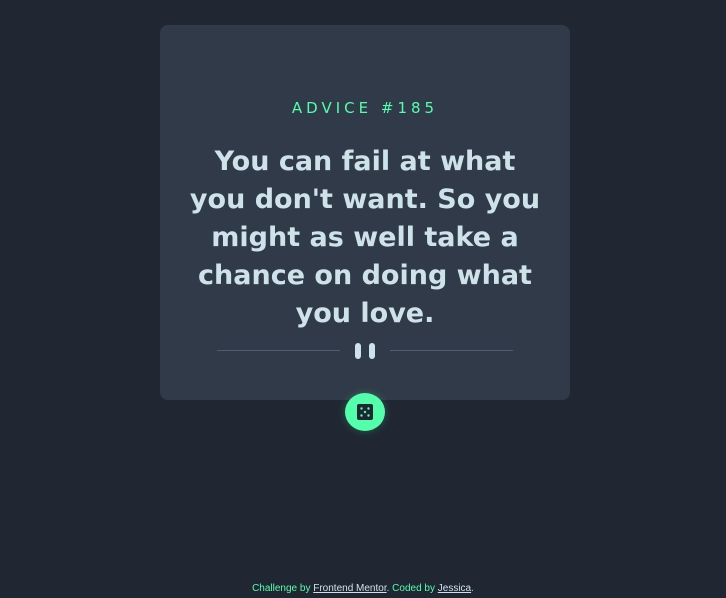 This screenshot has width=726, height=598. What do you see at coordinates (412, 588) in the screenshot?
I see `attribution-middle: . Coded by` at bounding box center [412, 588].